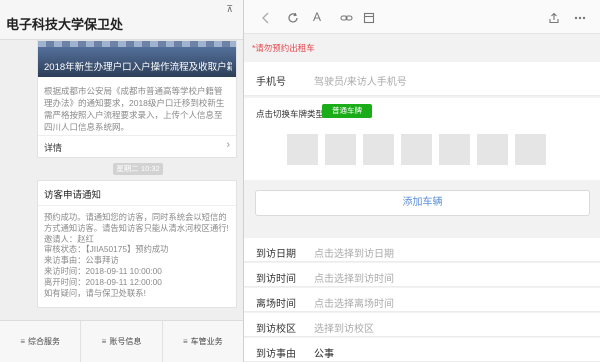  Describe the element at coordinates (206, 341) in the screenshot. I see `menu-label: 车管业务` at that location.